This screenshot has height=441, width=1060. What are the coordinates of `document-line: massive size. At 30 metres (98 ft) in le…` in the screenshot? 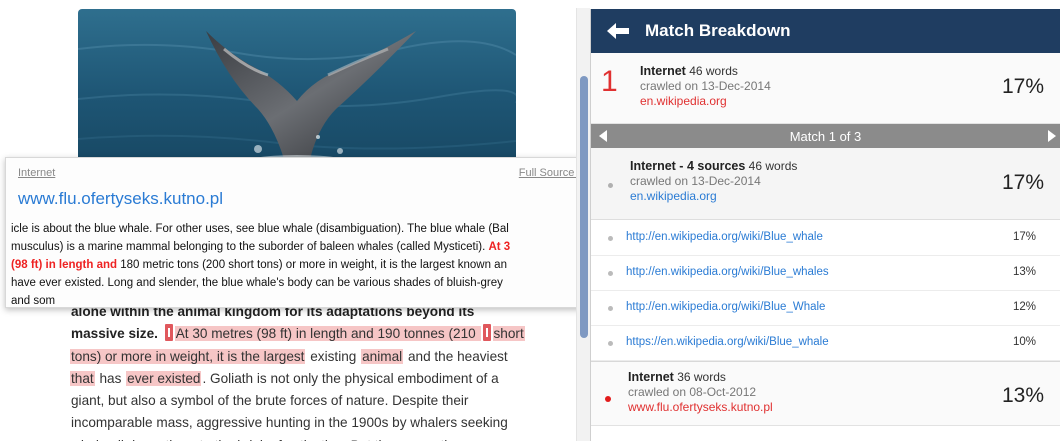 It's located at (320, 334).